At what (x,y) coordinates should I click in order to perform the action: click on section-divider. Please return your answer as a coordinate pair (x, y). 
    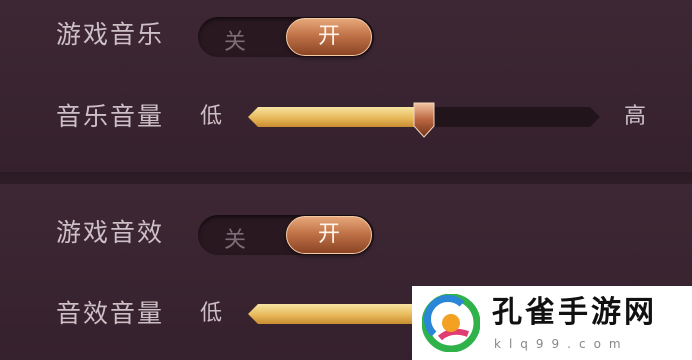
    Looking at the image, I should click on (346, 178).